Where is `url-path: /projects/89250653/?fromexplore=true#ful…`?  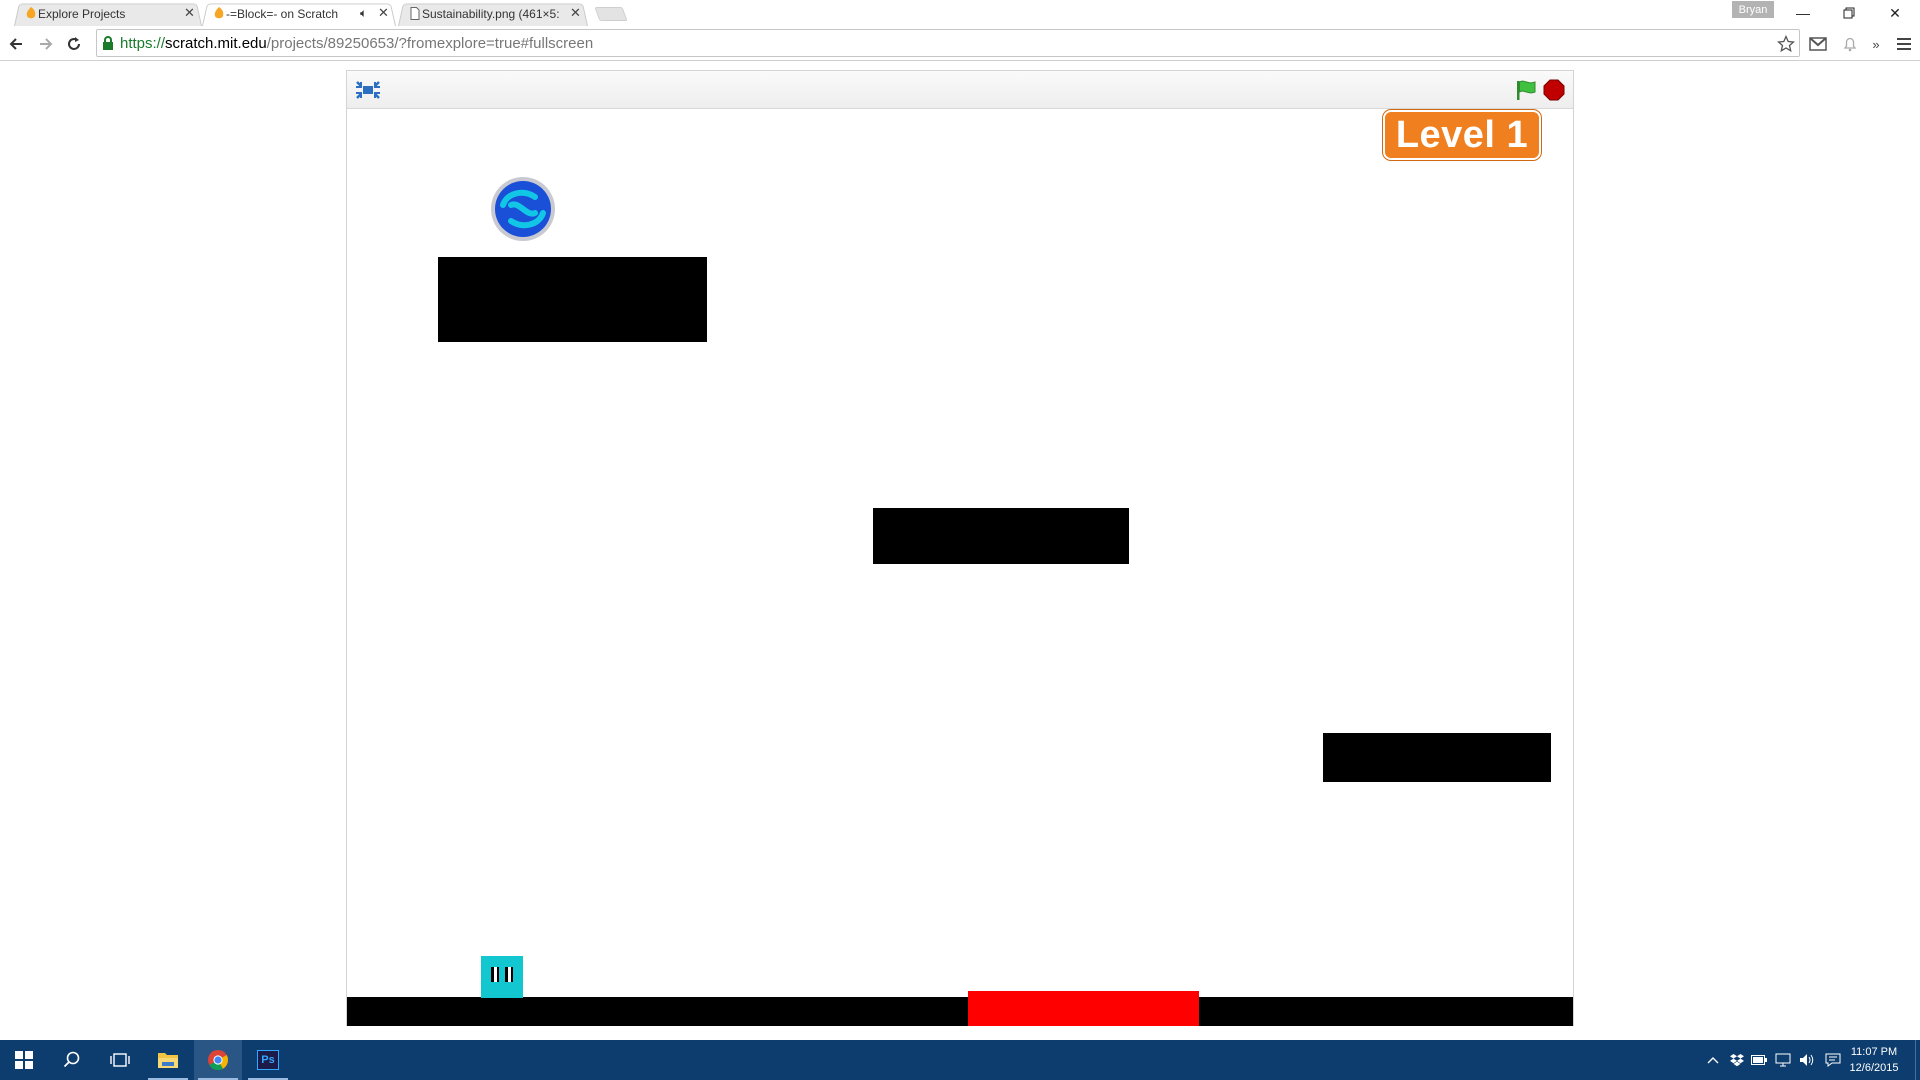 url-path: /projects/89250653/?fromexplore=true#ful… is located at coordinates (430, 43).